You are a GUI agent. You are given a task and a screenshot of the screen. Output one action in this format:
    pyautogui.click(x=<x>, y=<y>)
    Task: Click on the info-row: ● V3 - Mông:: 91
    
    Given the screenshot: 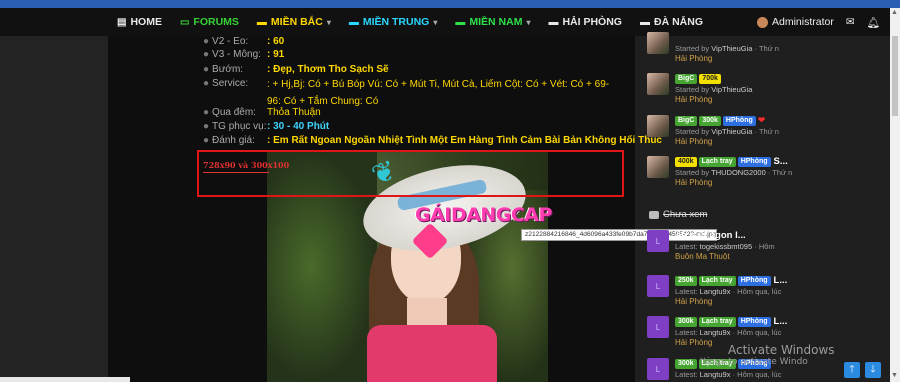 What is the action you would take?
    pyautogui.click(x=243, y=54)
    